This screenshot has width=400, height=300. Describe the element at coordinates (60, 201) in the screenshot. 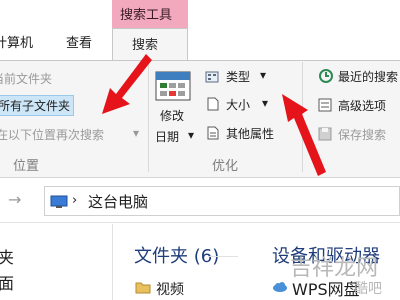

I see `this-pc-icon` at that location.